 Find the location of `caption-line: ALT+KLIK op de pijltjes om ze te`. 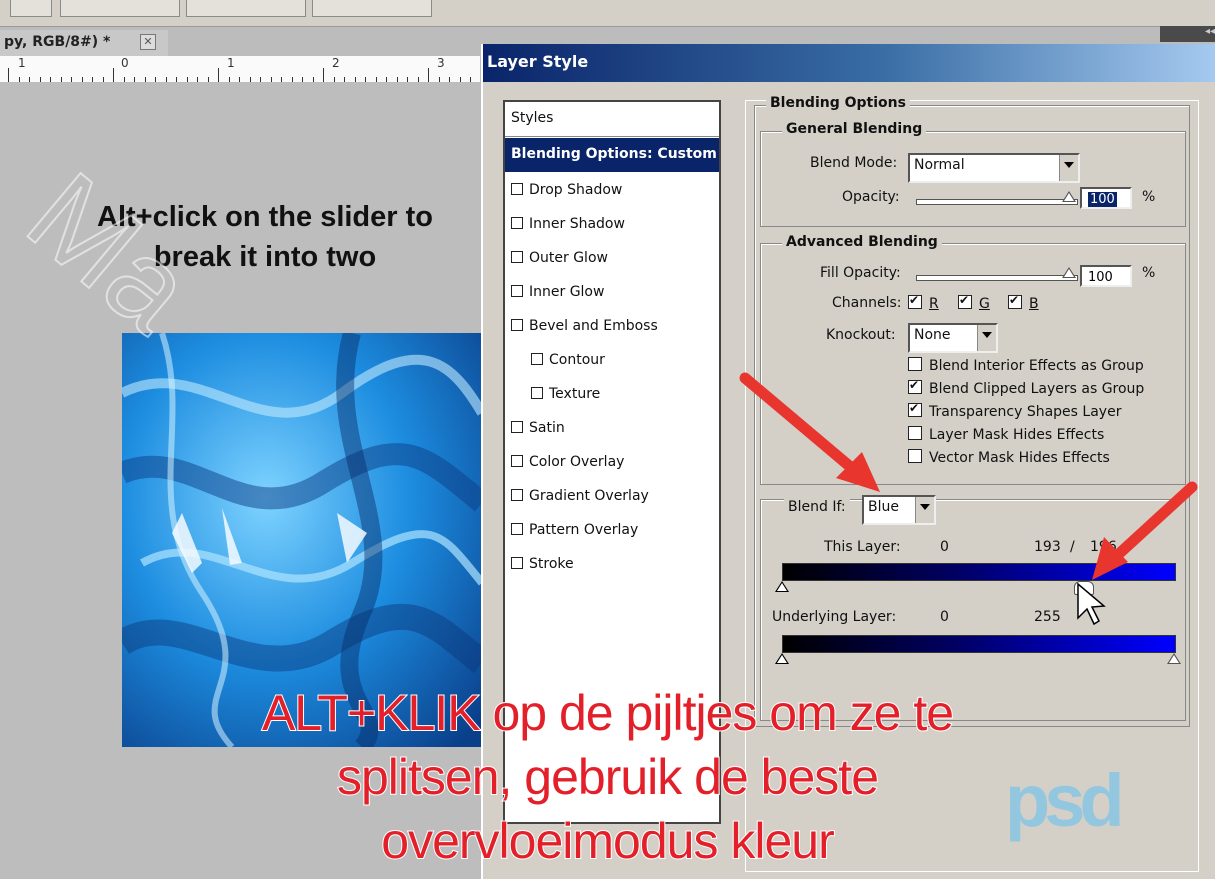

caption-line: ALT+KLIK op de pijltjes om ze te is located at coordinates (607, 713).